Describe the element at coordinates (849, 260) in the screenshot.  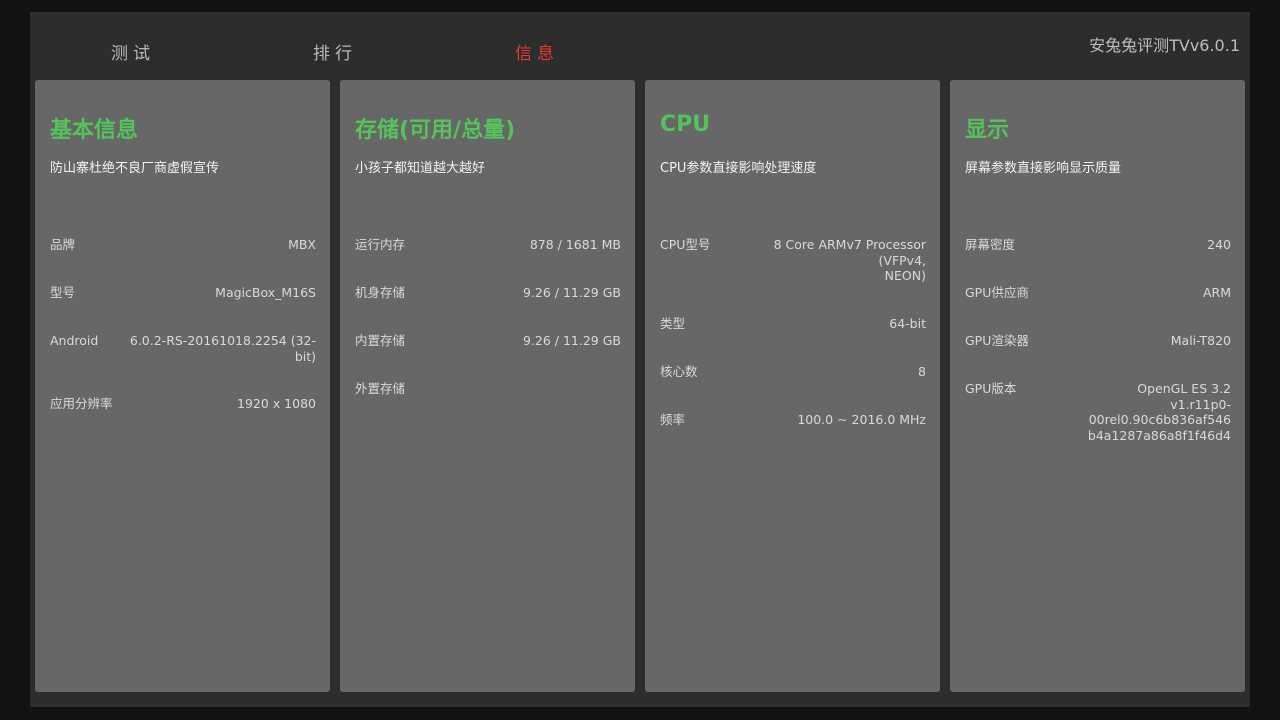
I see `row-value: 8 Core ARMv7 Processor (VFPv4, NEON)` at that location.